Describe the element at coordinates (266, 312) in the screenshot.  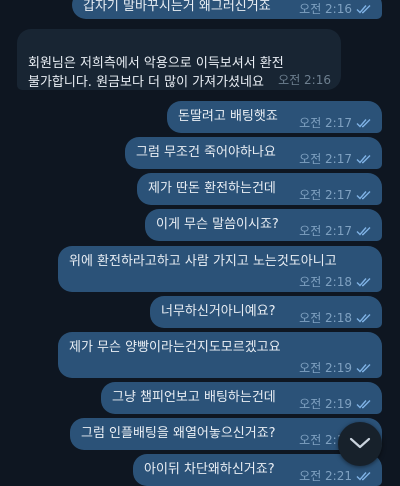
I see `message-bubble: 너무하신거아니예요? 오전 2:18` at that location.